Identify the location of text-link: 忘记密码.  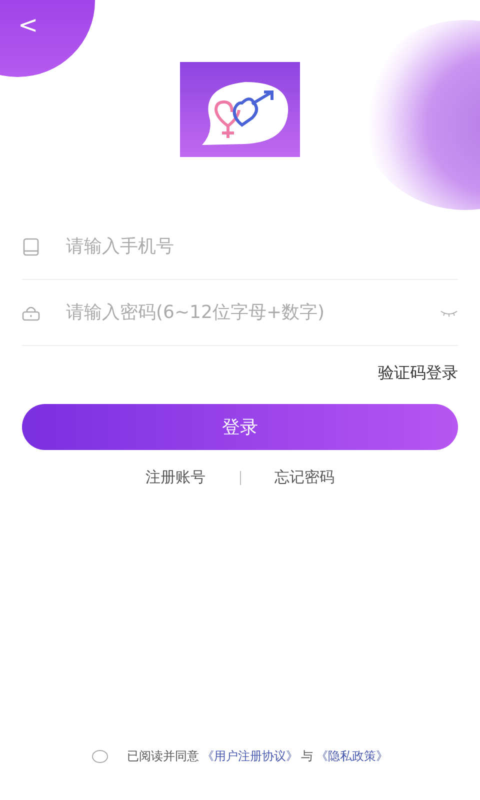
(304, 477).